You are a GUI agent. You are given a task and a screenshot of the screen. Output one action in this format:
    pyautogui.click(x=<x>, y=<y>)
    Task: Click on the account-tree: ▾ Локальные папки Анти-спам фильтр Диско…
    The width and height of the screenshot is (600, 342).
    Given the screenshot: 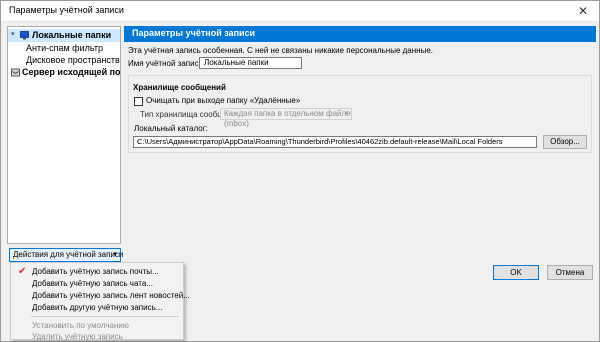 What is the action you would take?
    pyautogui.click(x=64, y=135)
    